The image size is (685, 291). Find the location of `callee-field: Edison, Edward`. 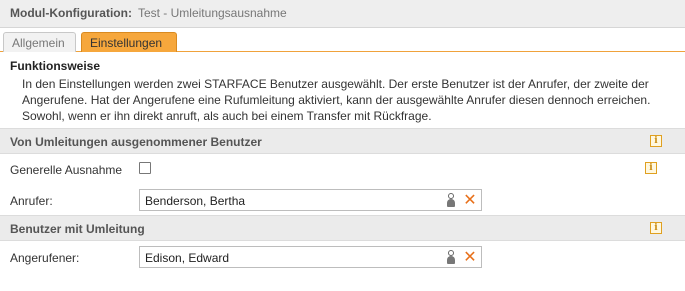

callee-field: Edison, Edward is located at coordinates (310, 257).